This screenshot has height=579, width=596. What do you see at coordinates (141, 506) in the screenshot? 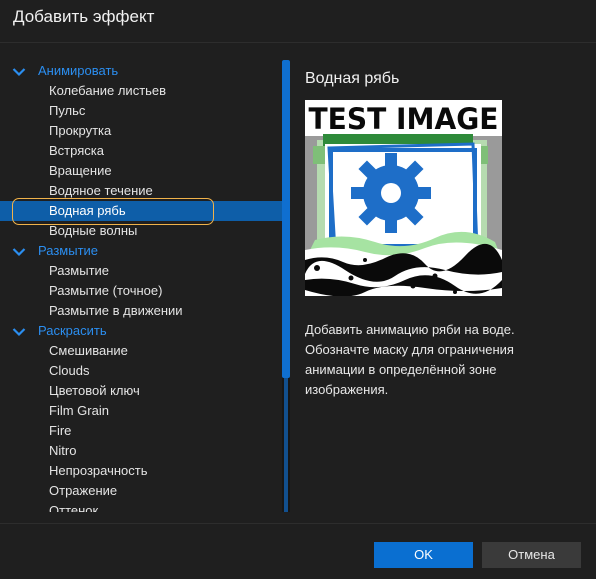
I see `tree-item: Оттенок` at bounding box center [141, 506].